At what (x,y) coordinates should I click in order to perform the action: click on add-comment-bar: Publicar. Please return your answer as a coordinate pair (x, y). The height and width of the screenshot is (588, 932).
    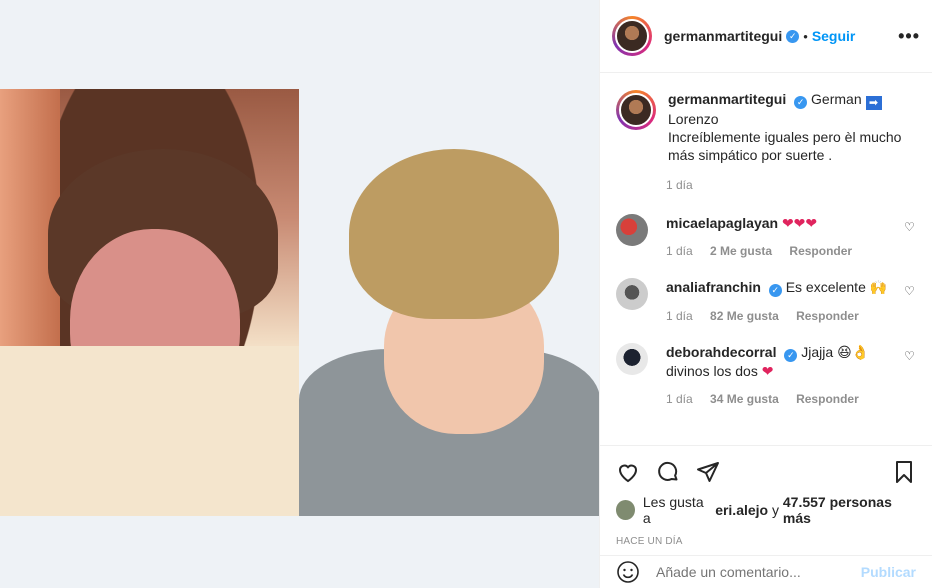
    Looking at the image, I should click on (766, 571).